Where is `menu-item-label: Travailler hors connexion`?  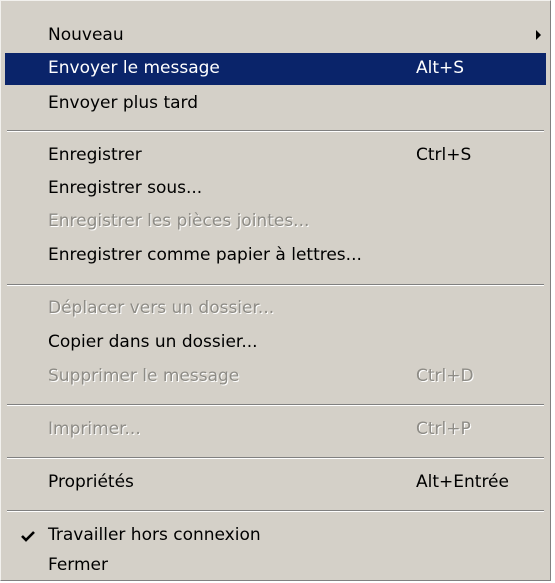 menu-item-label: Travailler hors connexion is located at coordinates (154, 535).